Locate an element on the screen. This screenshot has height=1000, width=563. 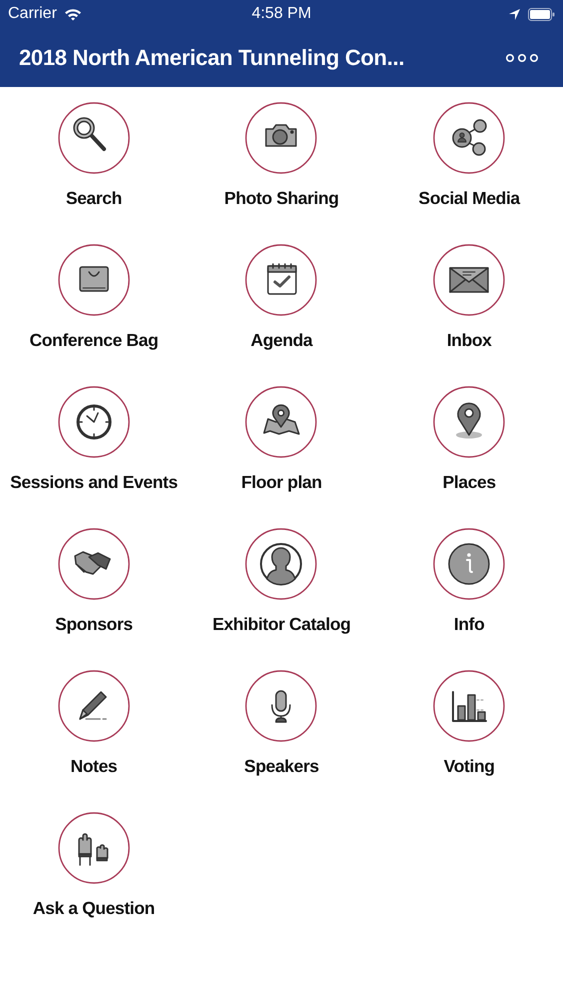
menu-tile: Info is located at coordinates (469, 599).